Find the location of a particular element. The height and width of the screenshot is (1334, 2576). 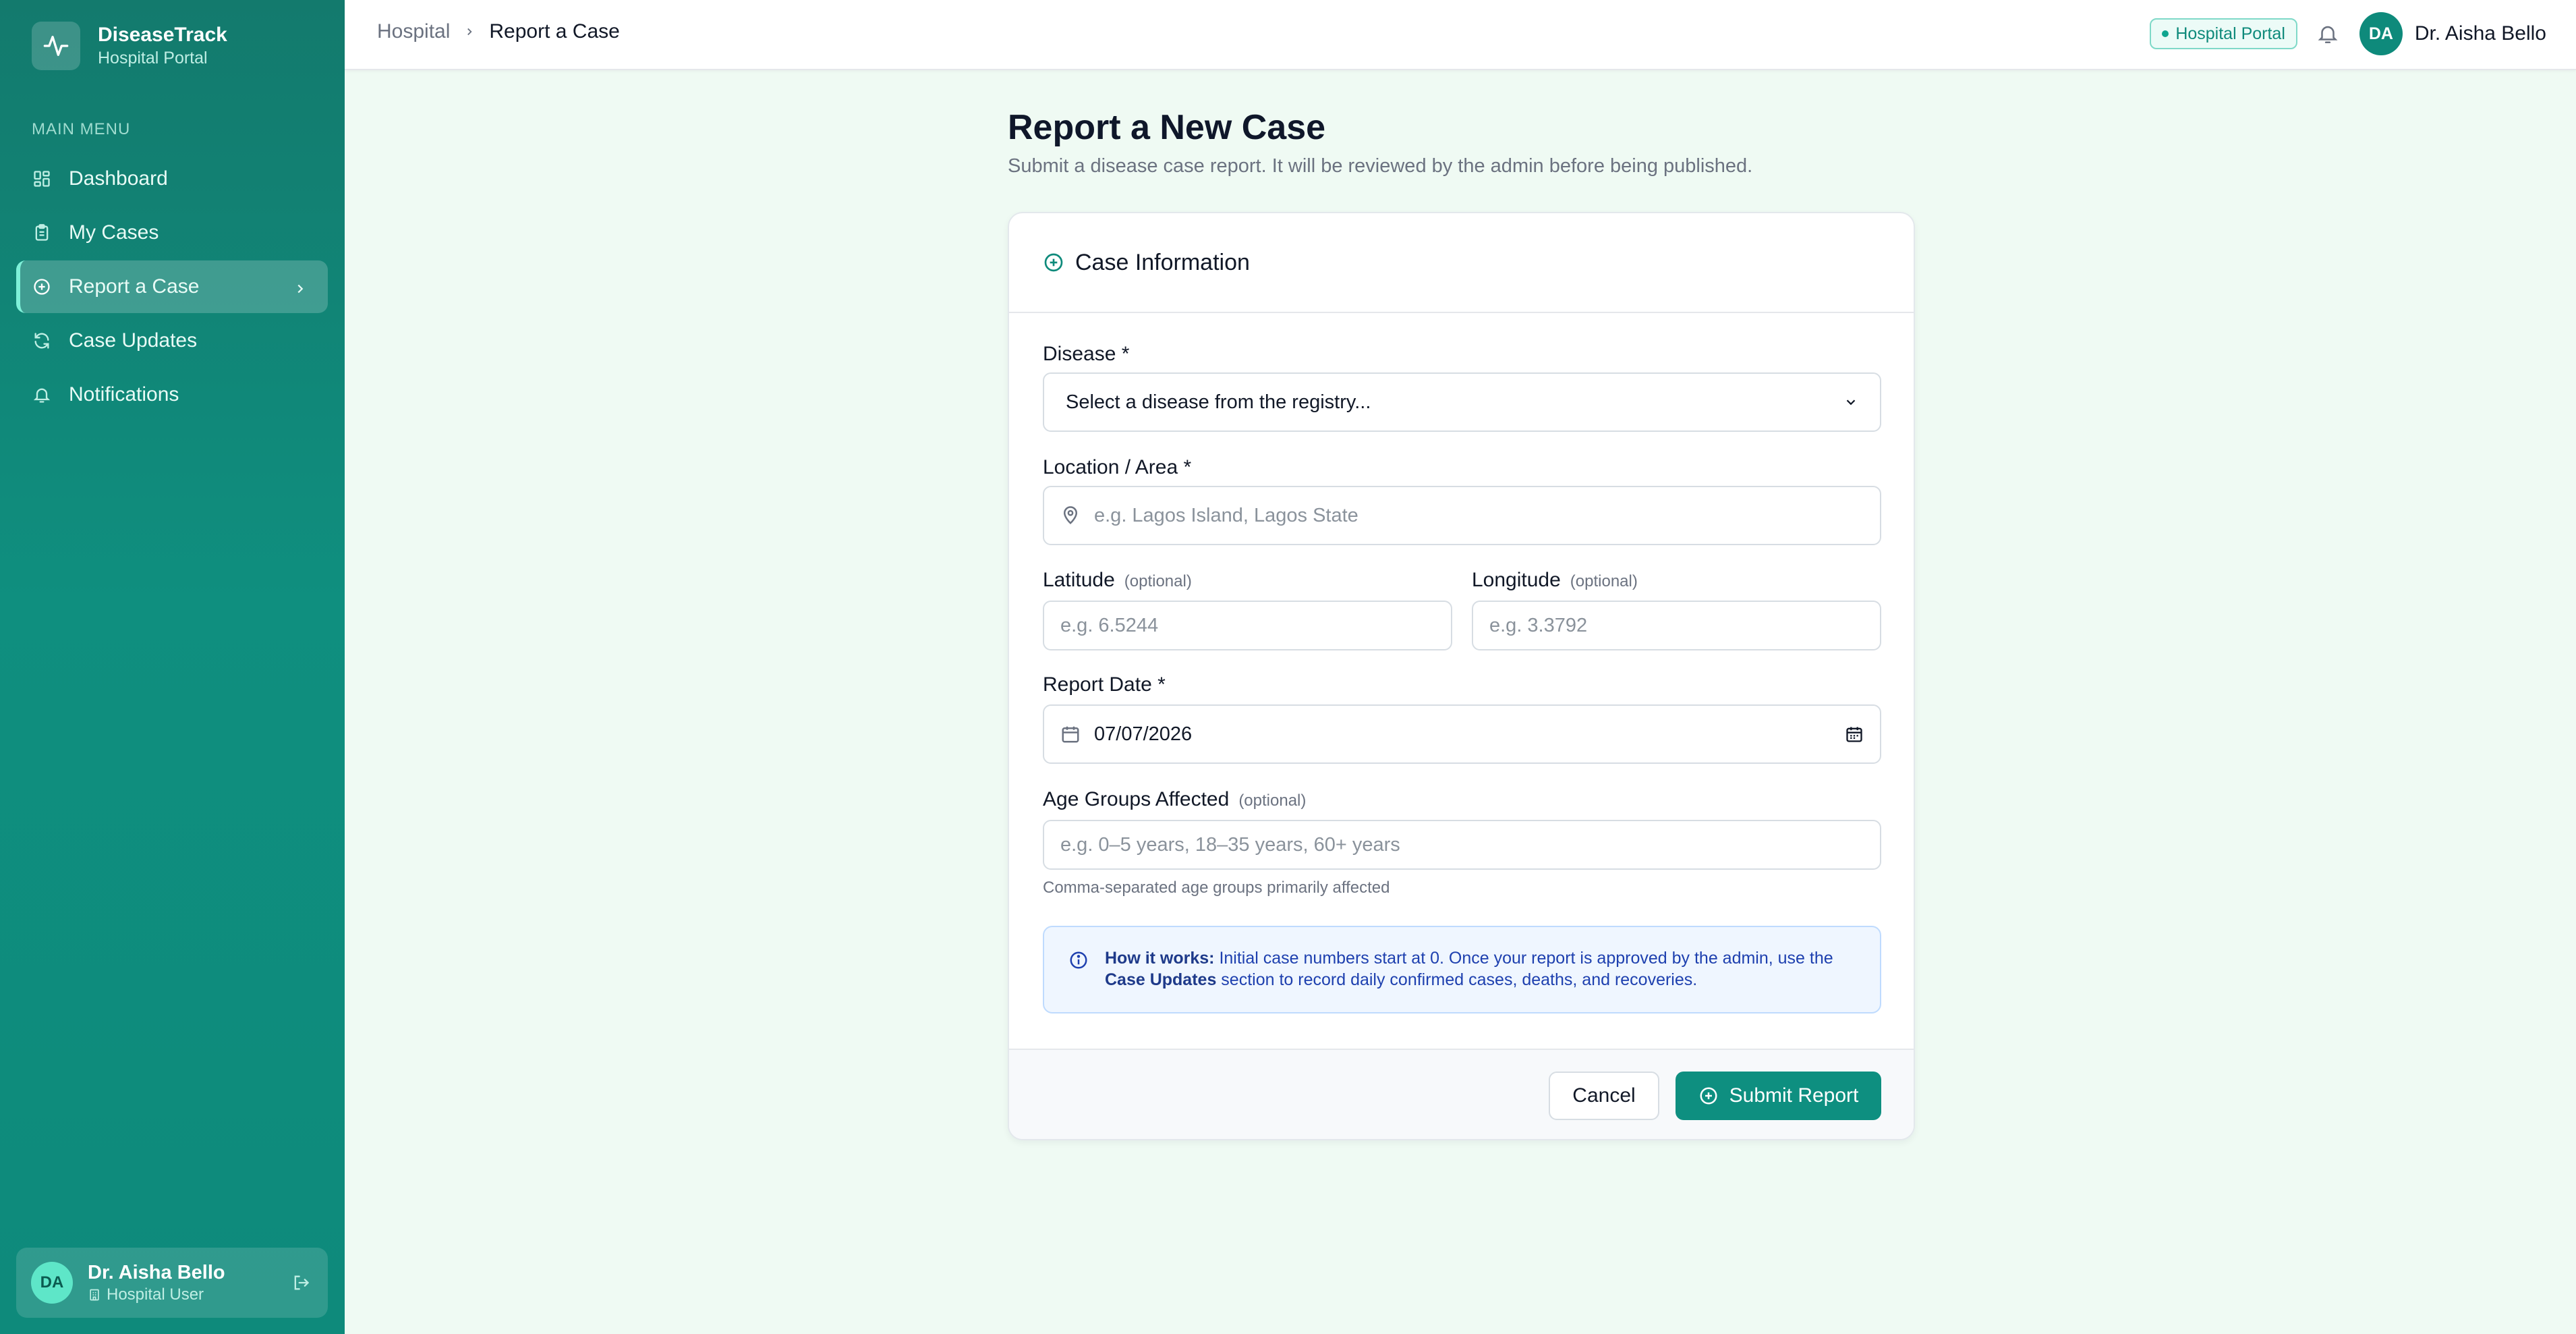

breadcrumb: Hospital Report a Case is located at coordinates (498, 31).